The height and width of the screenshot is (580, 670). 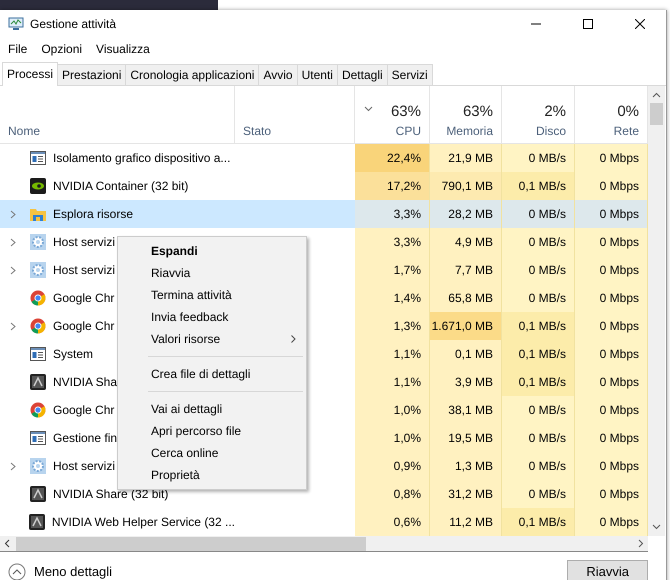 What do you see at coordinates (212, 431) in the screenshot?
I see `context-menu-item: Apri percorso file` at bounding box center [212, 431].